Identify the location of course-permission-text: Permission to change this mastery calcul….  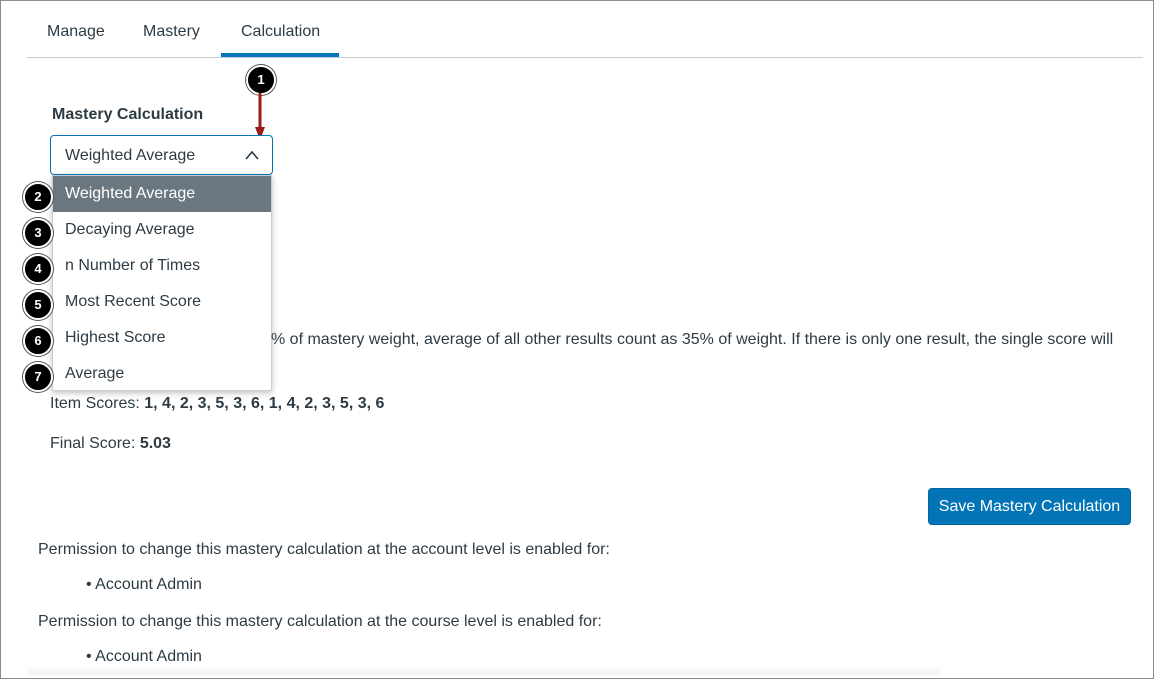
(320, 621).